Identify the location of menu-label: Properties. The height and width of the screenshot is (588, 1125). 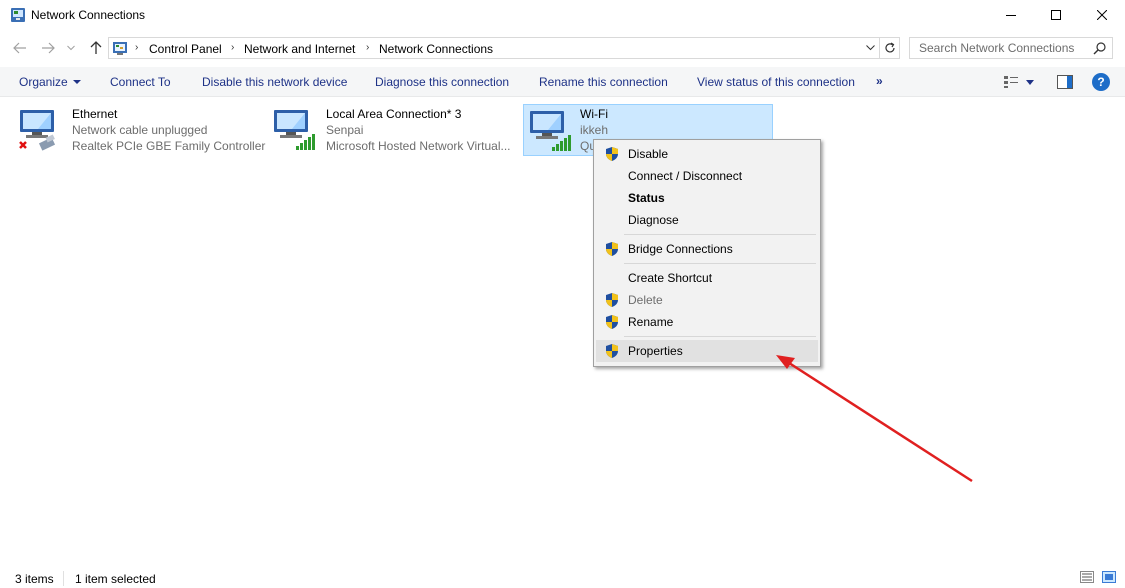
(655, 351).